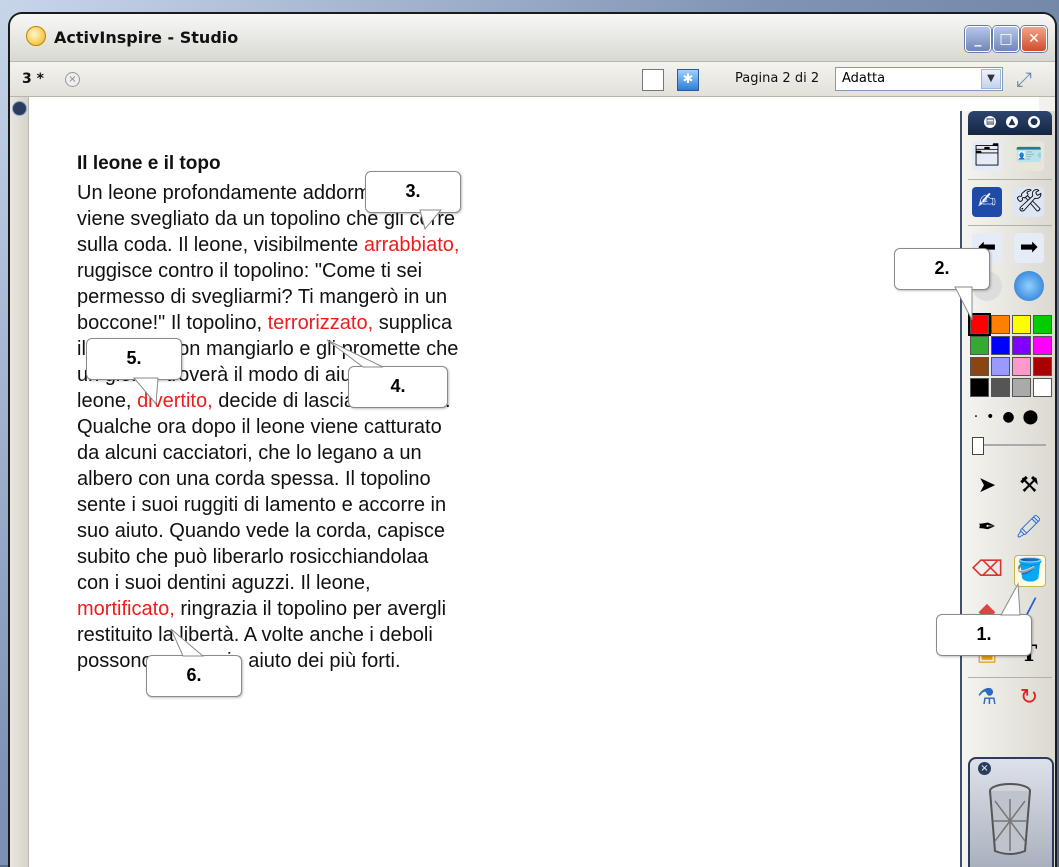  I want to click on text-run: con i suoi dentini aguzzi. Il leone,, so click(224, 583).